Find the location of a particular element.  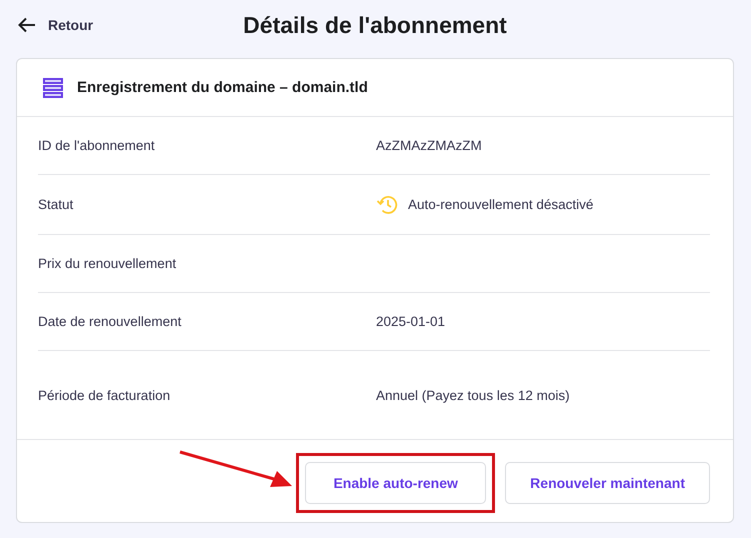

field-label: ID de l'abonnement is located at coordinates (97, 145).